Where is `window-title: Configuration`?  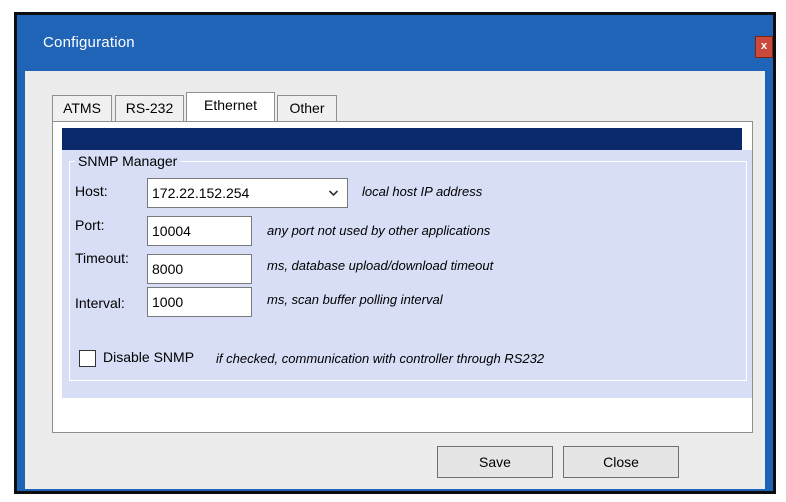
window-title: Configuration is located at coordinates (89, 42).